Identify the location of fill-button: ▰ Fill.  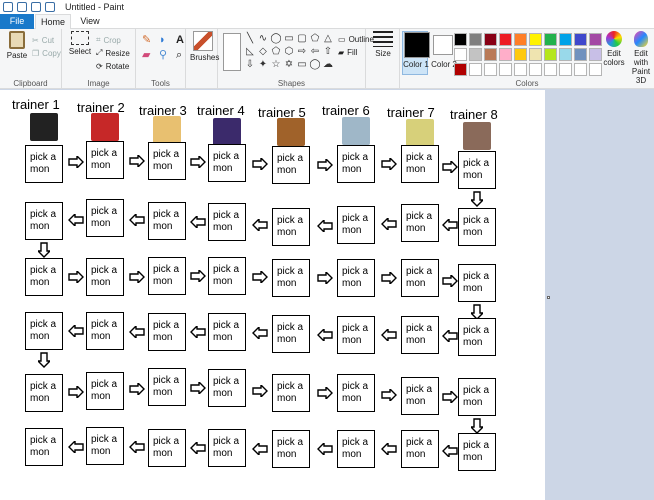
(347, 52).